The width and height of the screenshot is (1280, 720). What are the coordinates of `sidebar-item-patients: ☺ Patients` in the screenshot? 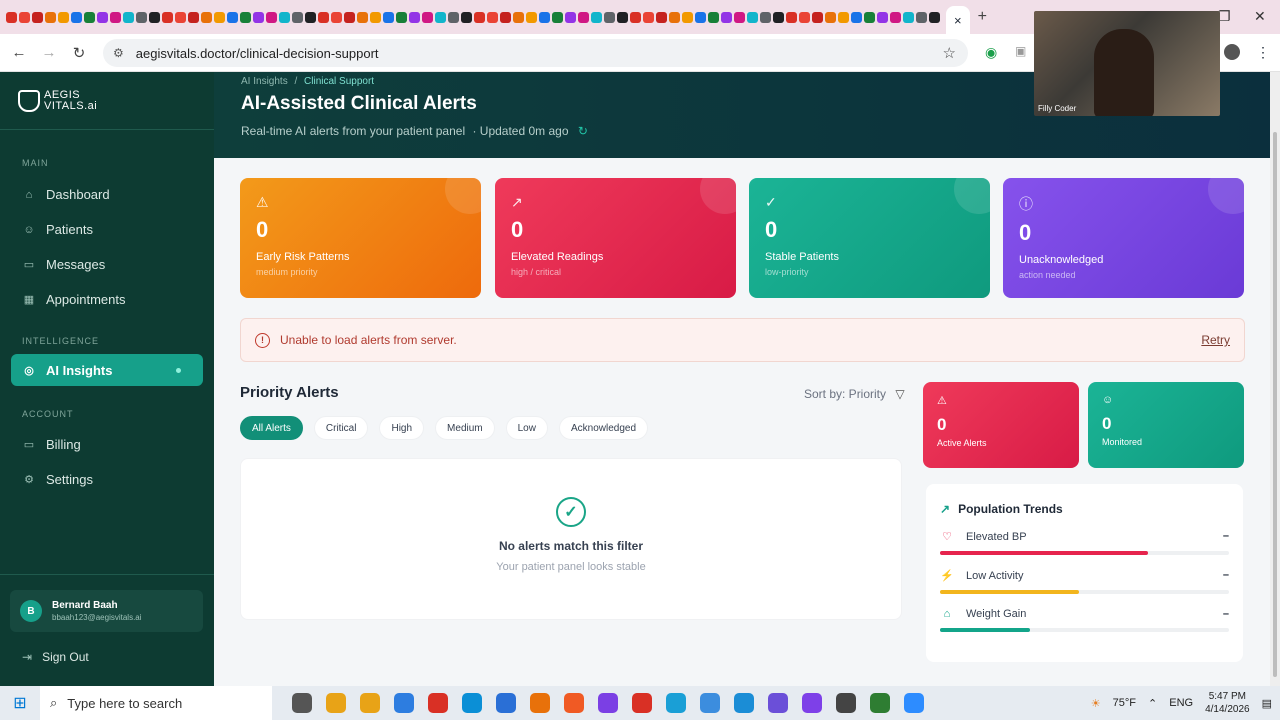 It's located at (107, 229).